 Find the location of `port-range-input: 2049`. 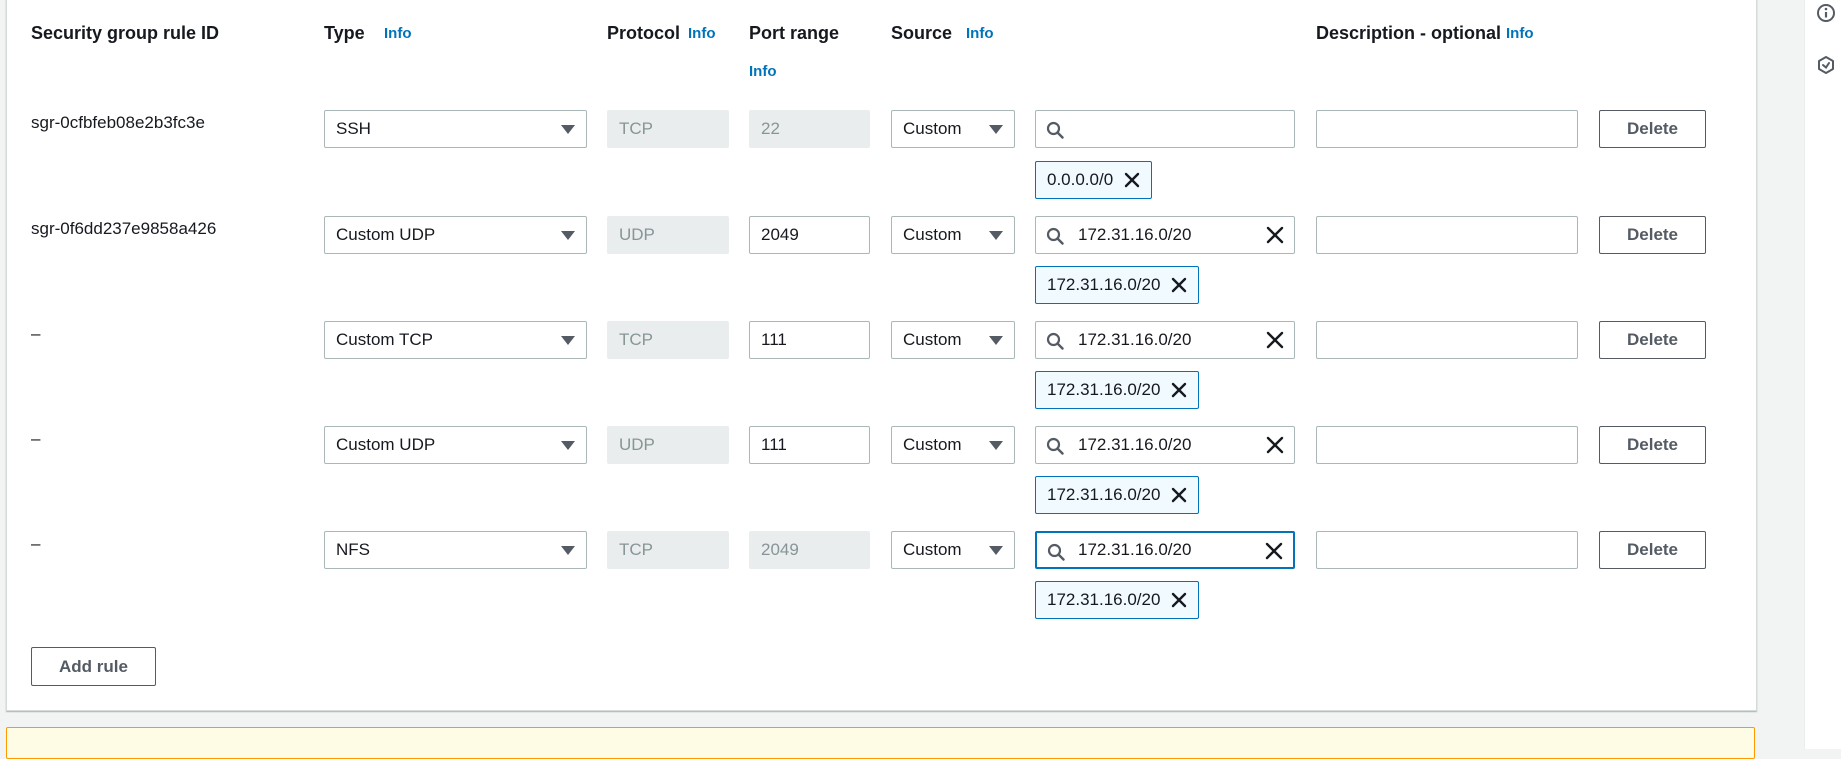

port-range-input: 2049 is located at coordinates (809, 235).